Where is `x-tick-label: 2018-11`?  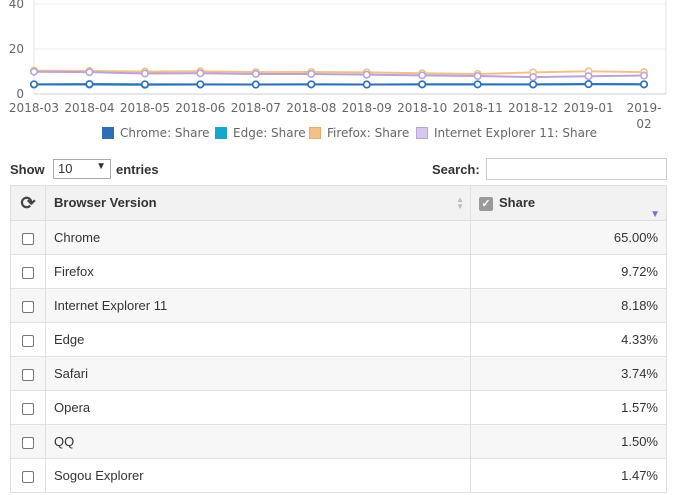 x-tick-label: 2018-11 is located at coordinates (478, 108).